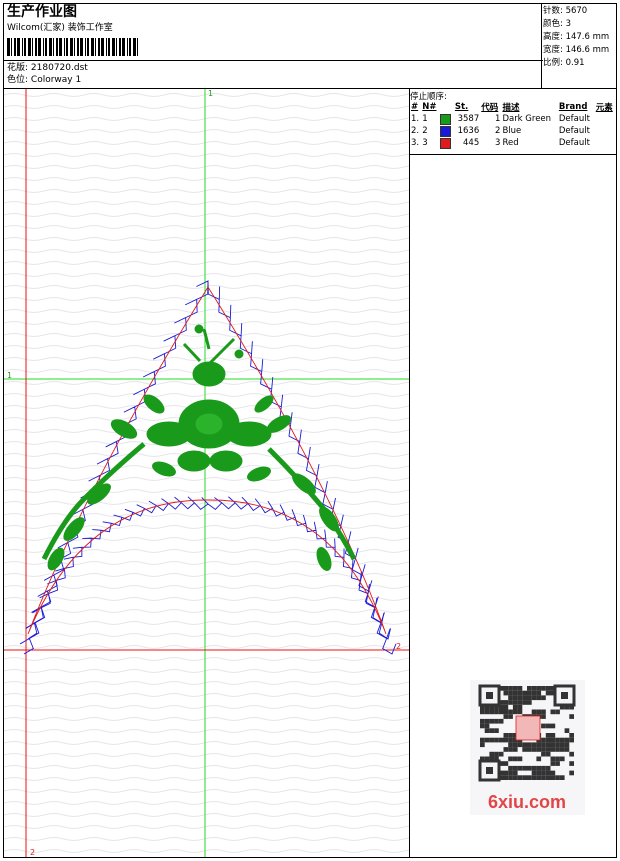 The height and width of the screenshot is (861, 620). I want to click on table-row: 3. 3 445 3 Red Default, so click(513, 143).